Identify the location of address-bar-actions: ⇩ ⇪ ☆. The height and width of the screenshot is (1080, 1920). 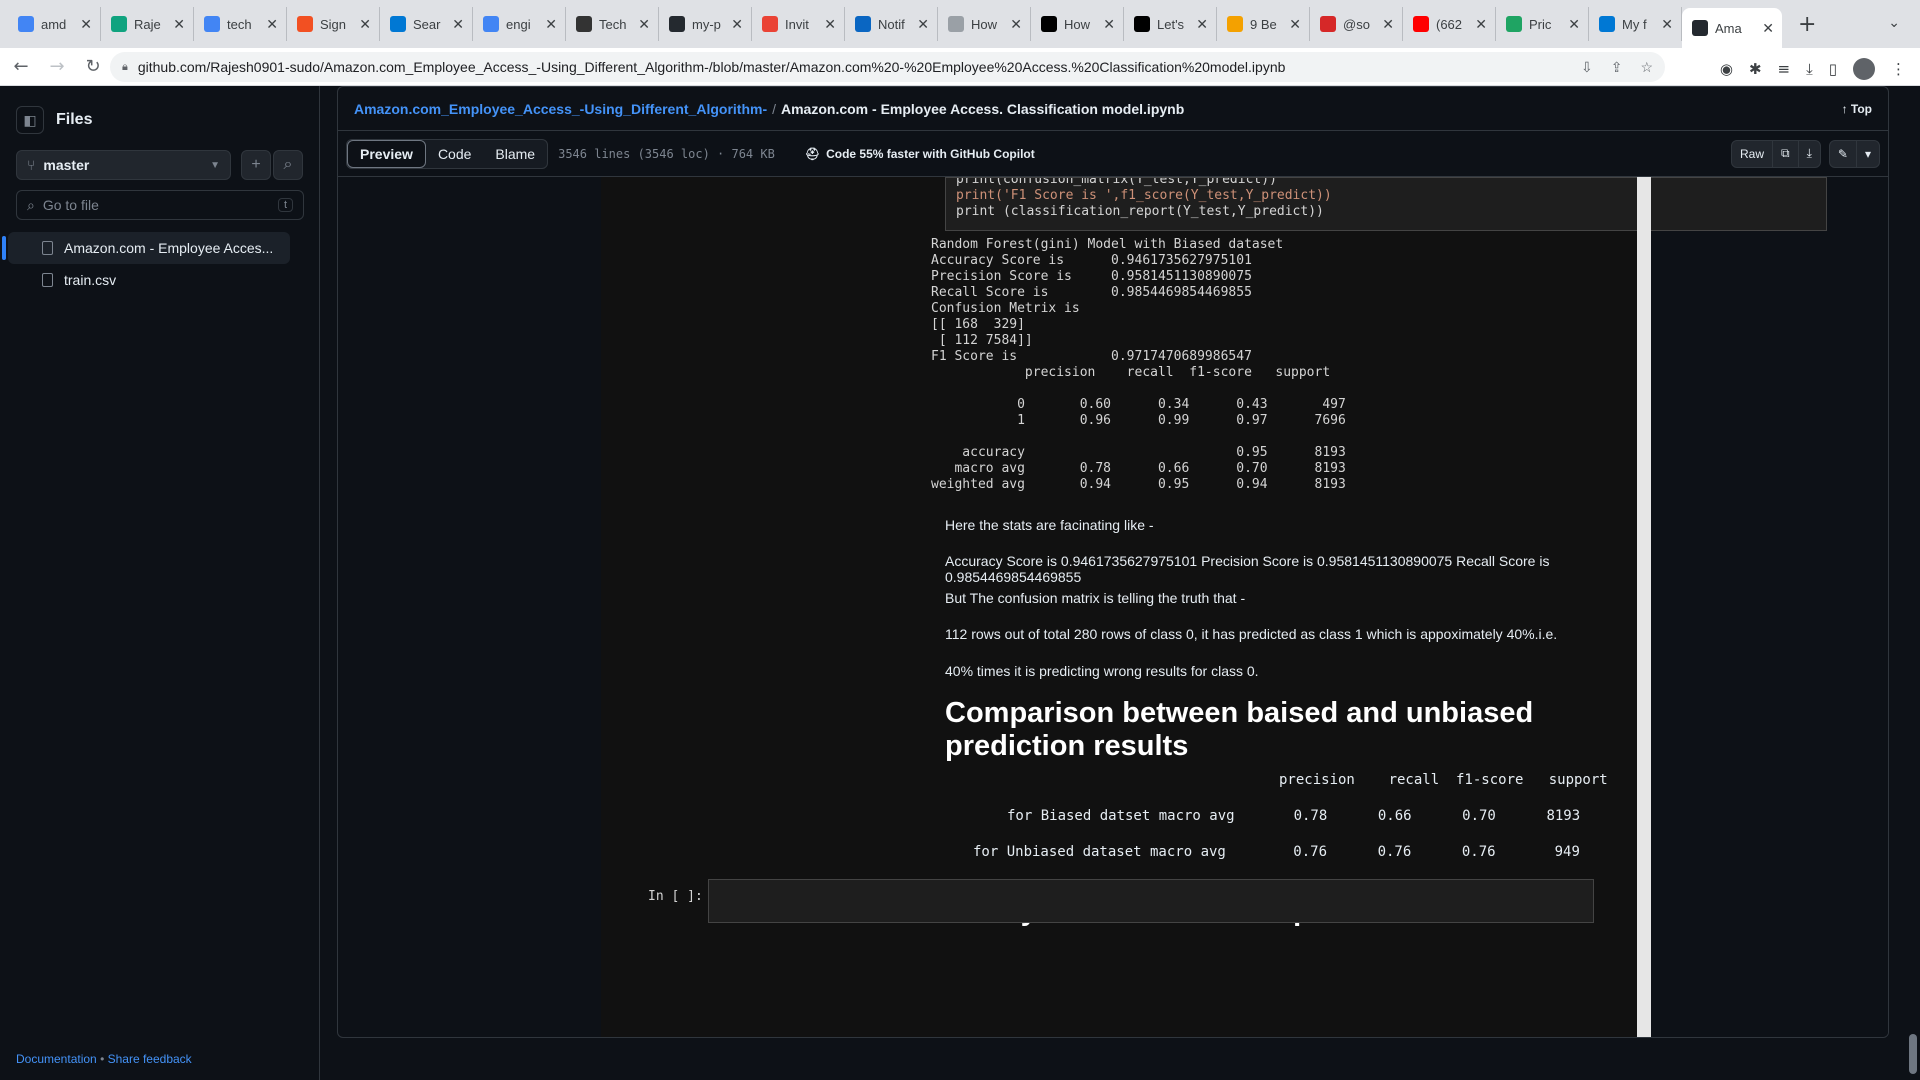
(1623, 67).